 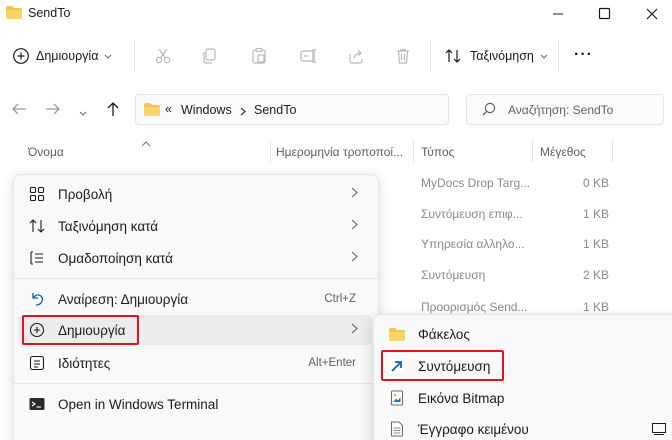 I want to click on menu-item-properties: Ιδιότητες Alt+Enter, so click(x=195, y=363).